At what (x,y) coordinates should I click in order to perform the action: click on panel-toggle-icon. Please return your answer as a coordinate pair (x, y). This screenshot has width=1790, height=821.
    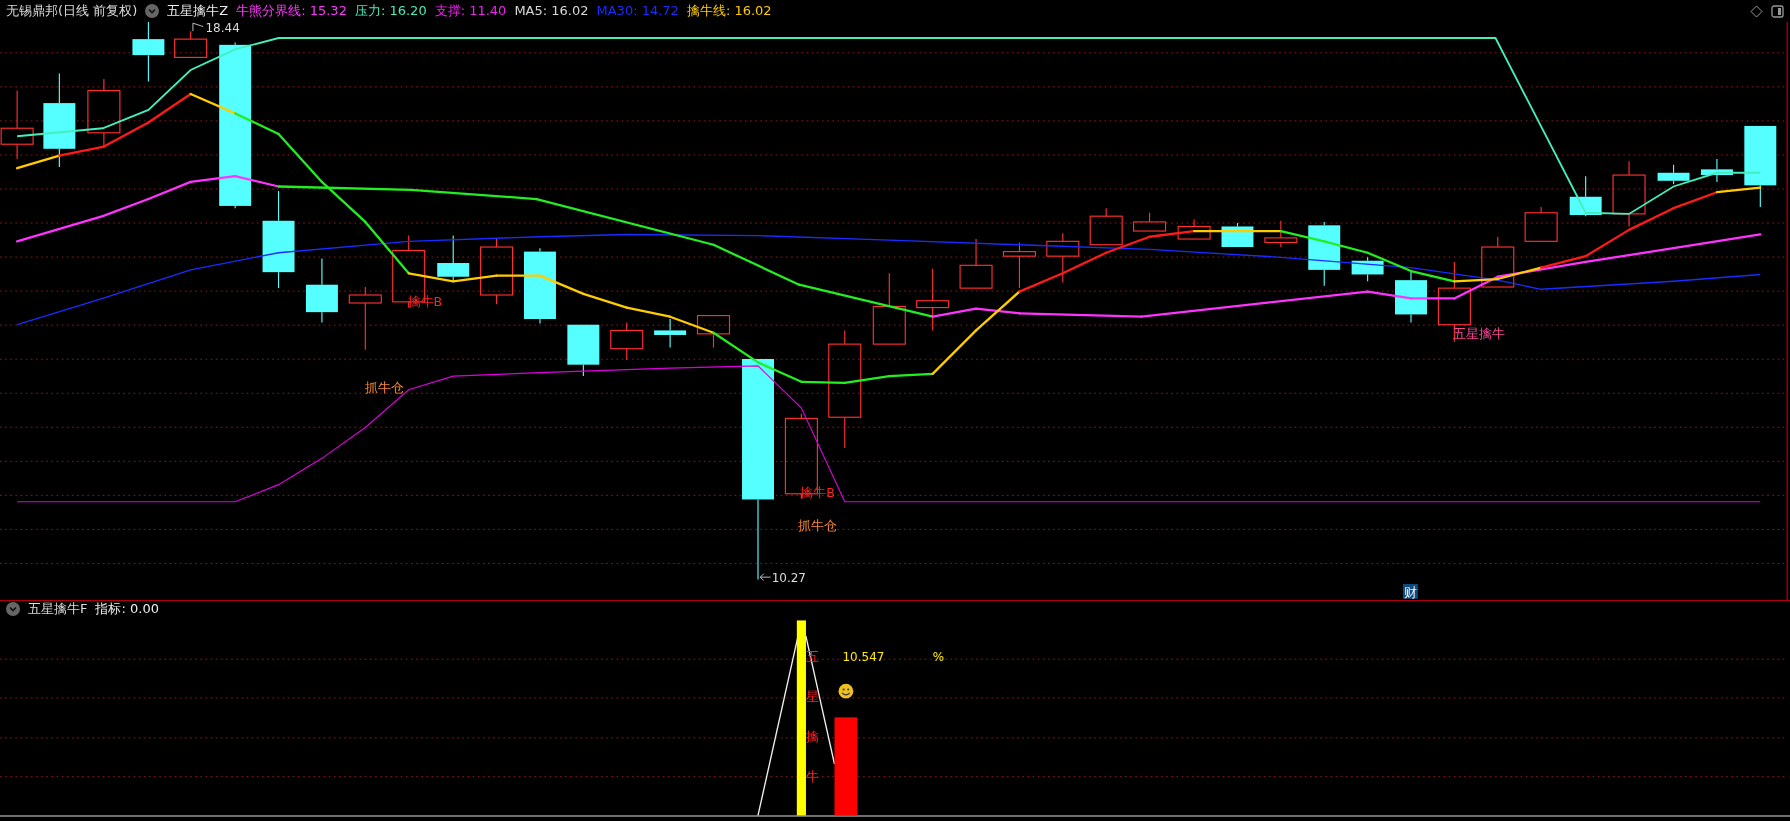
    Looking at the image, I should click on (1777, 11).